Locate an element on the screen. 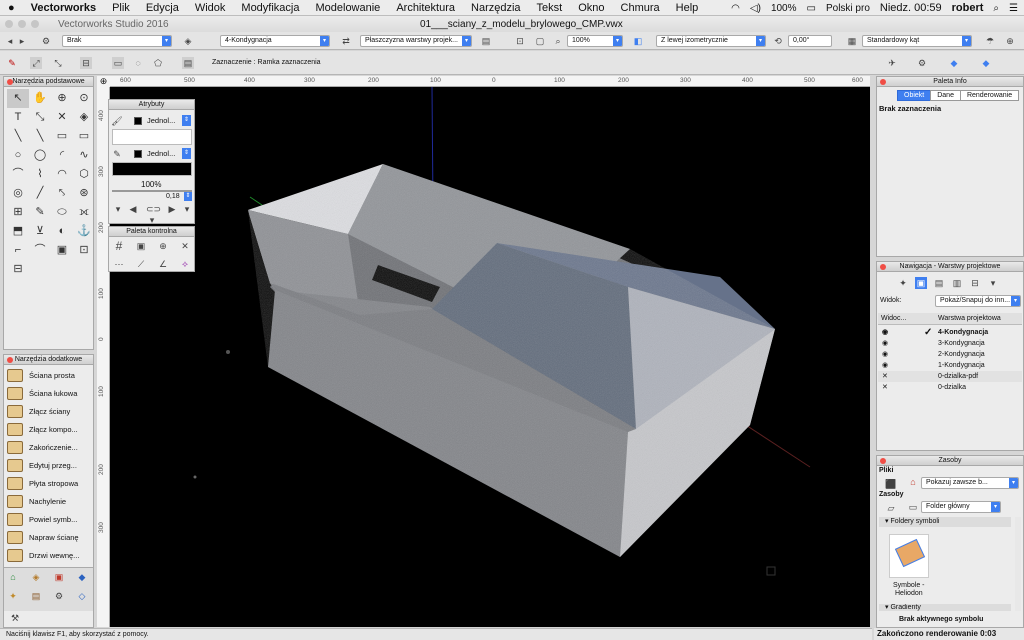 This screenshot has height=640, width=1024. menu-modelowanie: Modelowanie is located at coordinates (347, 8).